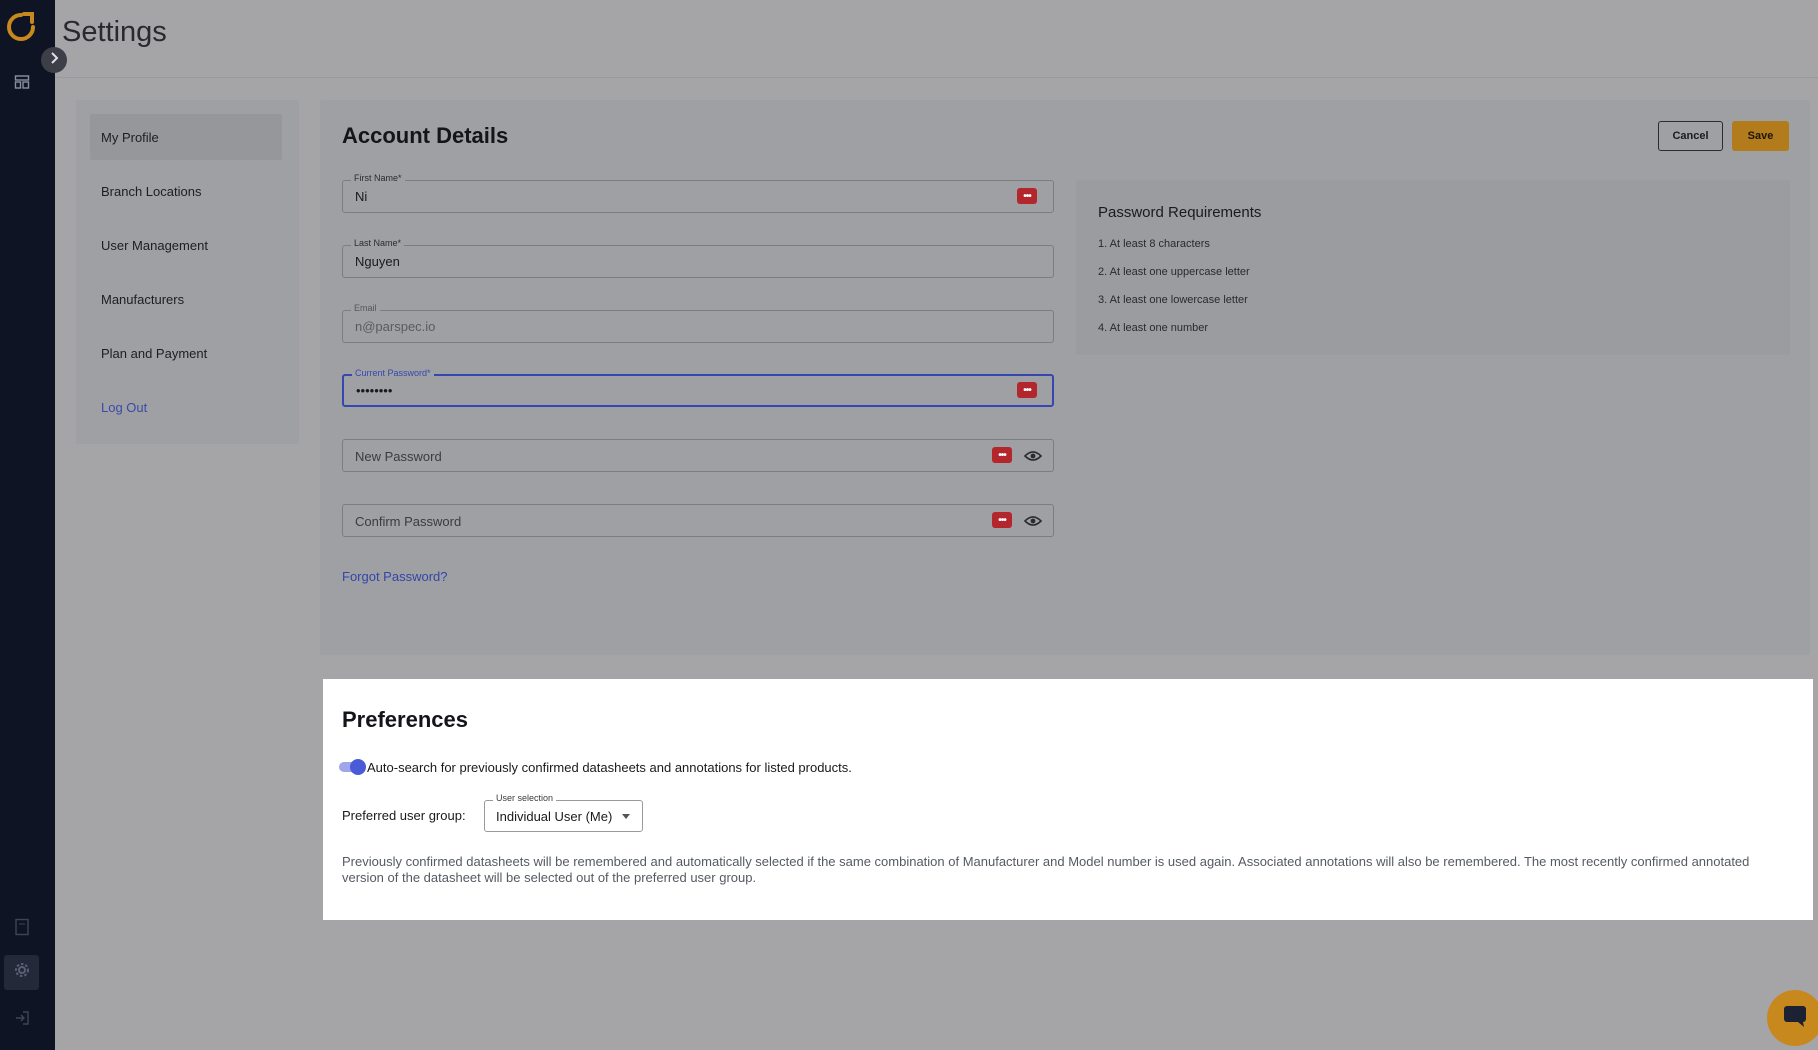  Describe the element at coordinates (22, 927) in the screenshot. I see `document-icon` at that location.